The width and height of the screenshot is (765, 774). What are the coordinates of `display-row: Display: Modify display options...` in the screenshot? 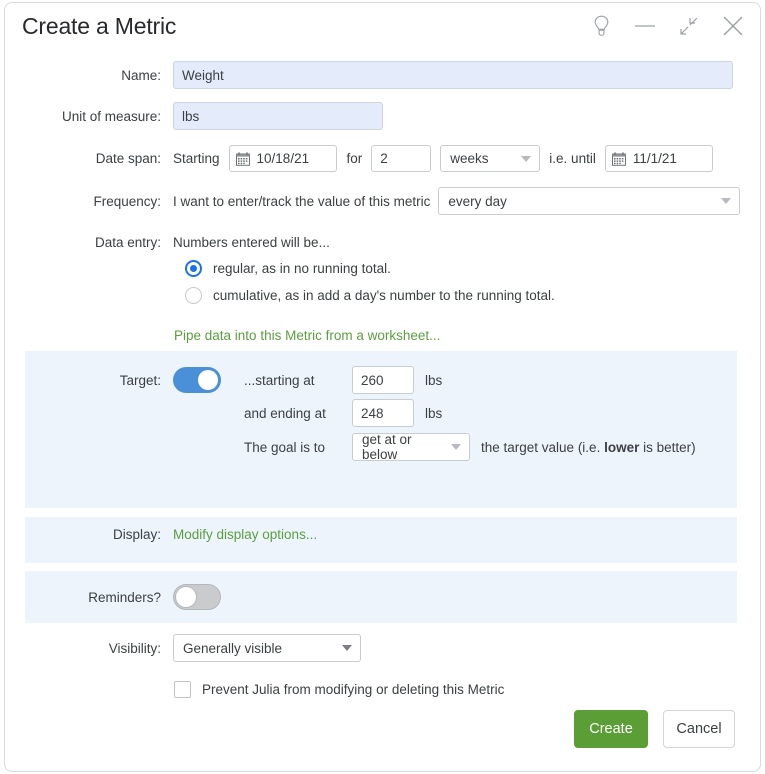 It's located at (161, 534).